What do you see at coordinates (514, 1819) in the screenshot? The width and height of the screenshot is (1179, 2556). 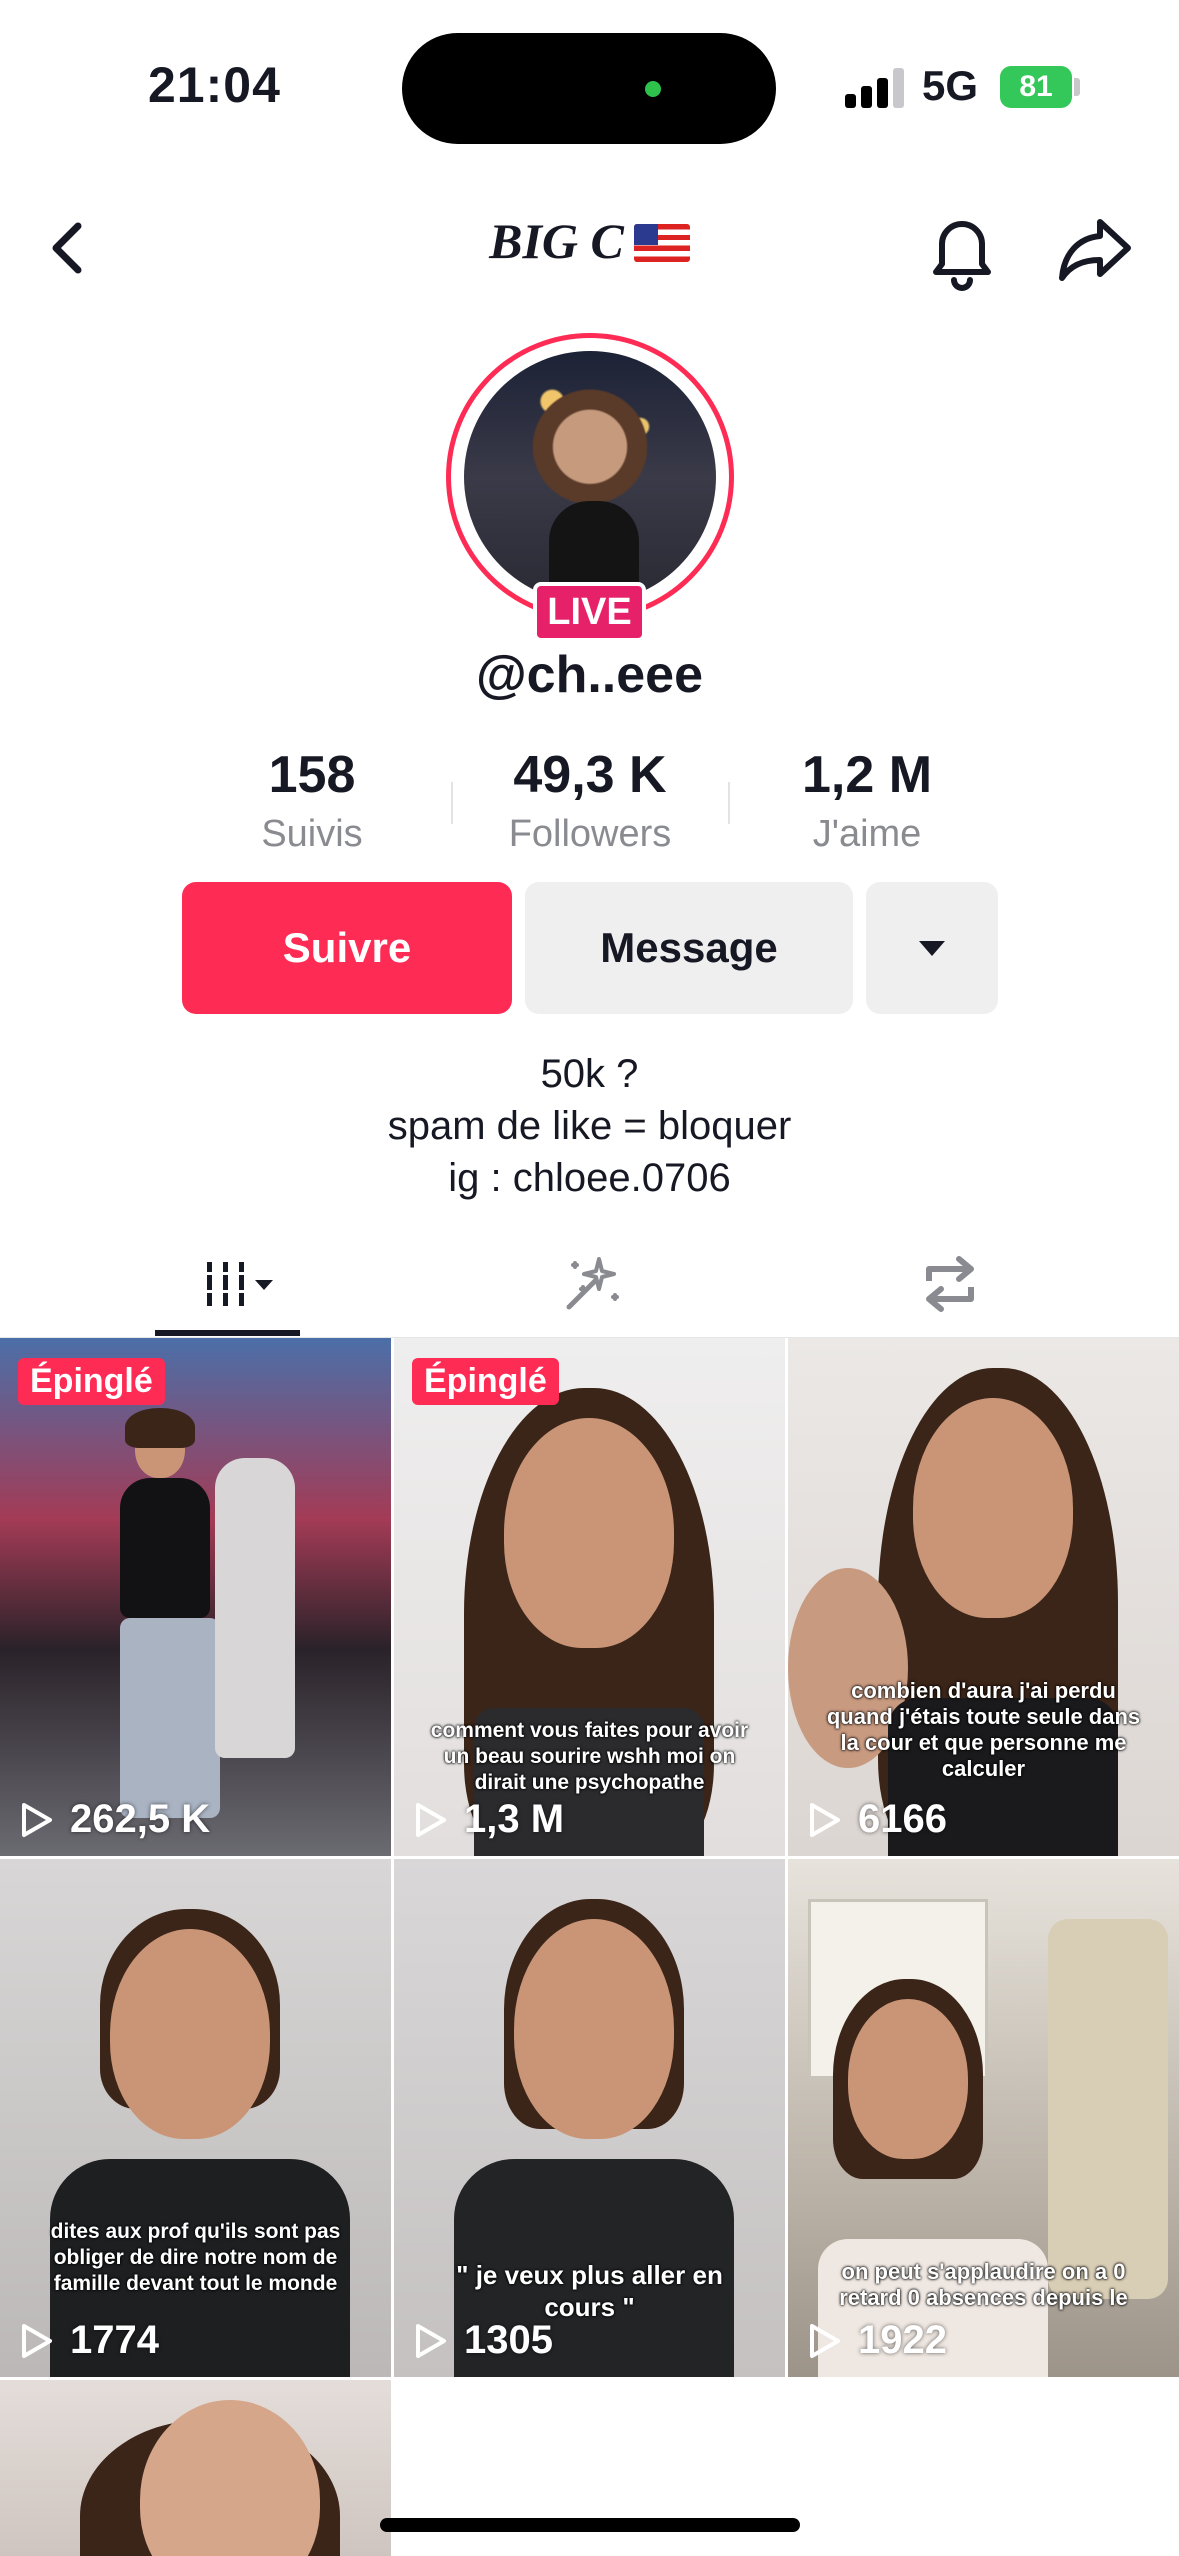 I see `play-count-value: 1,3 M` at bounding box center [514, 1819].